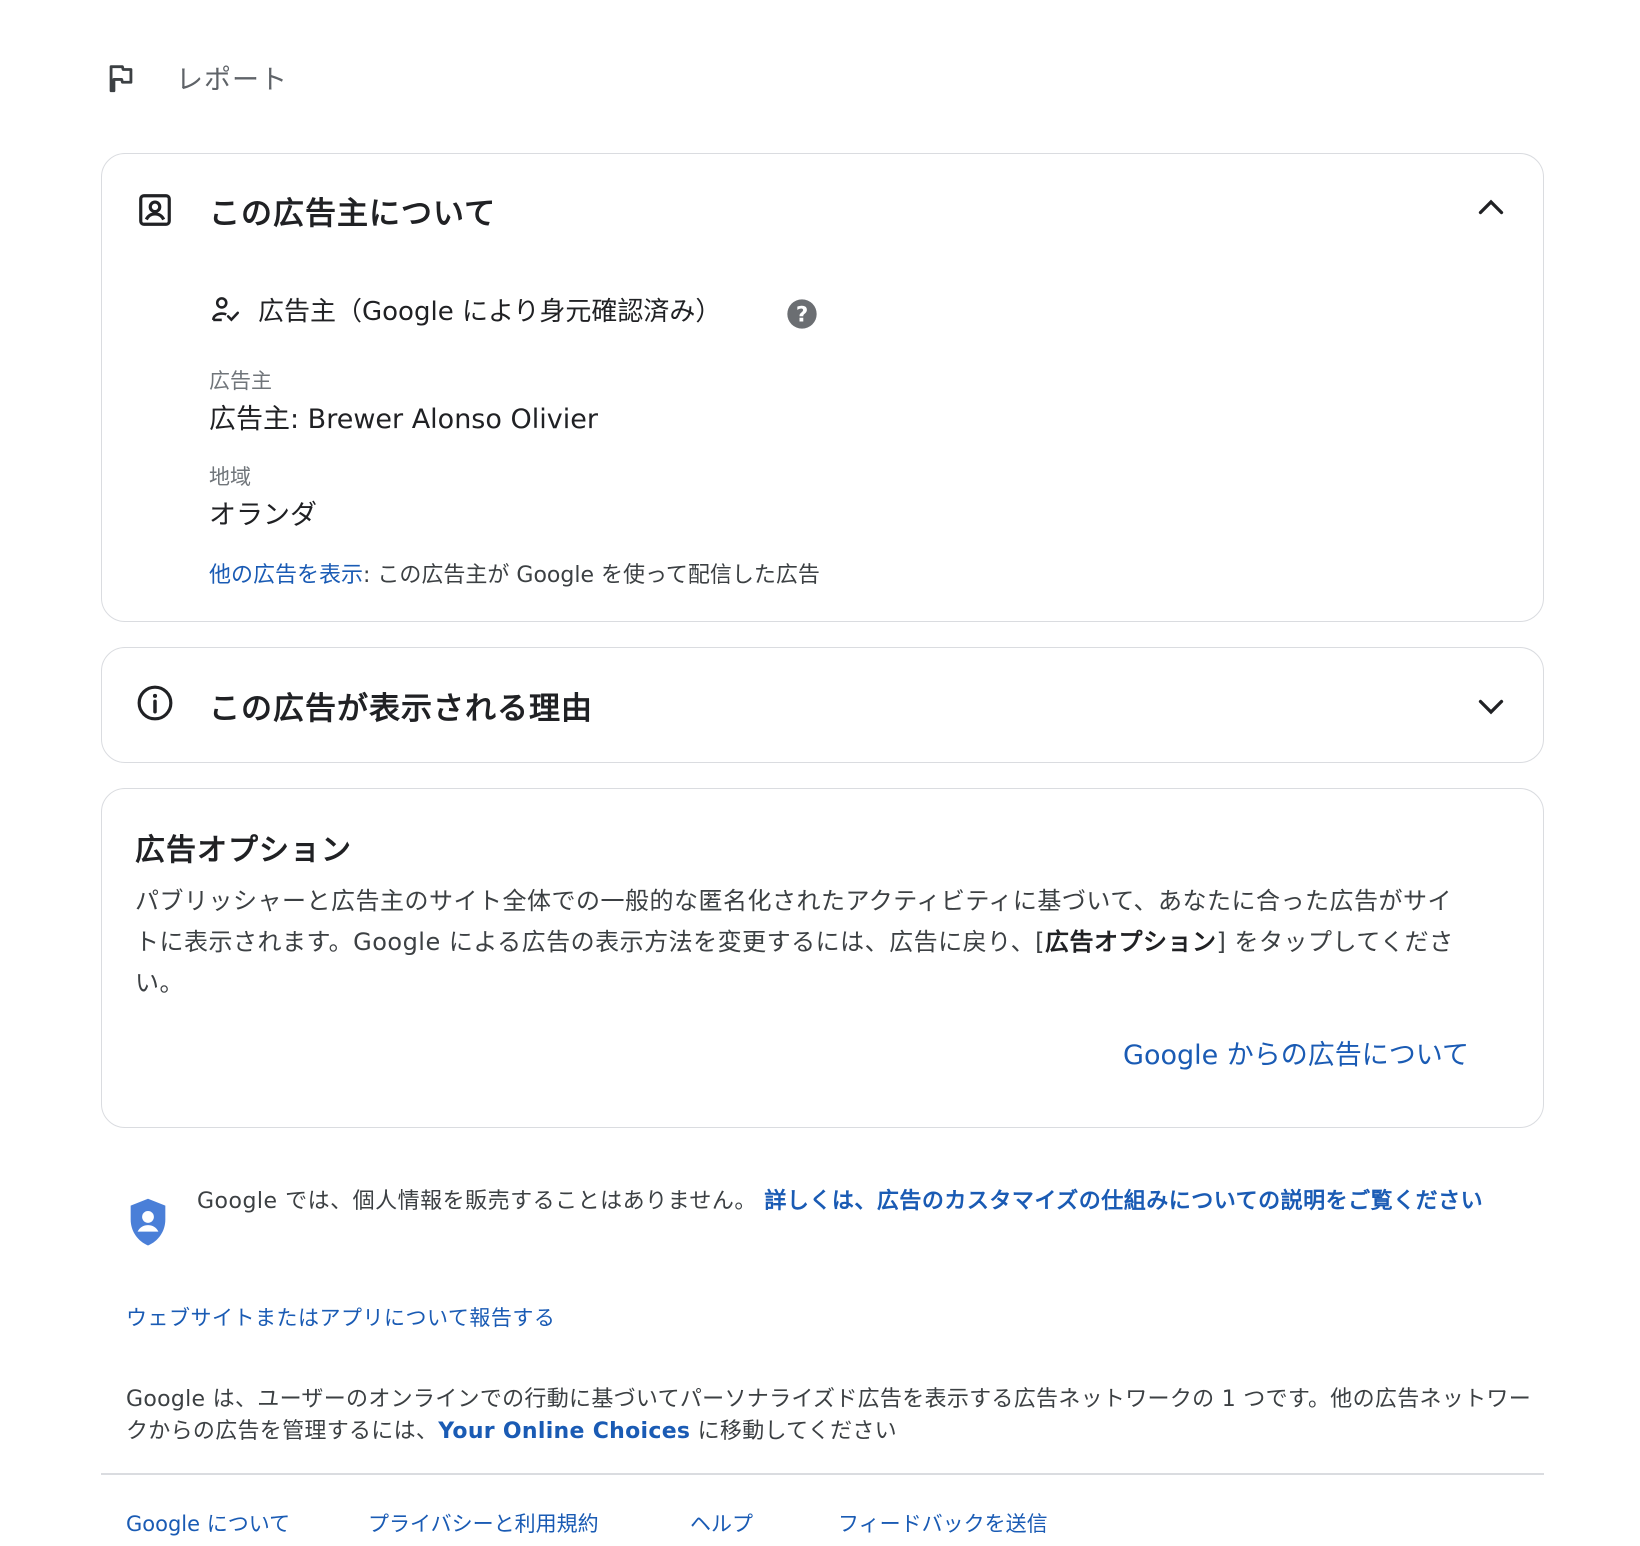 This screenshot has height=1546, width=1640. I want to click on ad-options-bold-term: 広告オプション, so click(1131, 942).